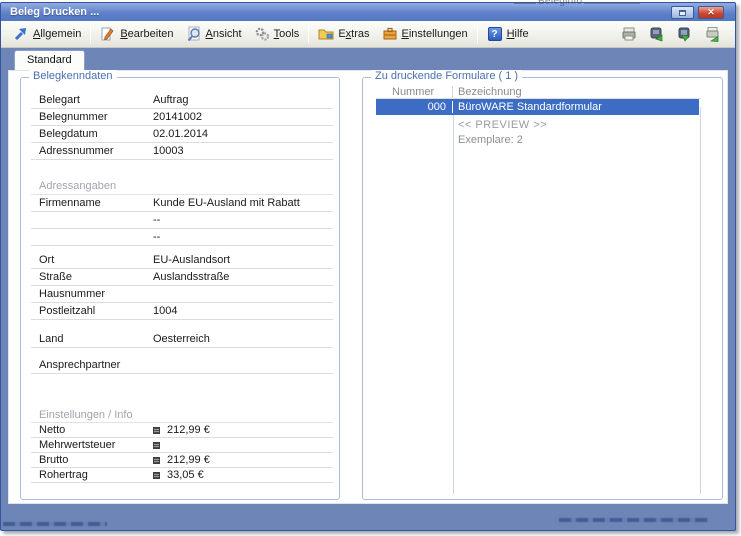  Describe the element at coordinates (368, 59) in the screenshot. I see `tab-strip: Standard` at that location.